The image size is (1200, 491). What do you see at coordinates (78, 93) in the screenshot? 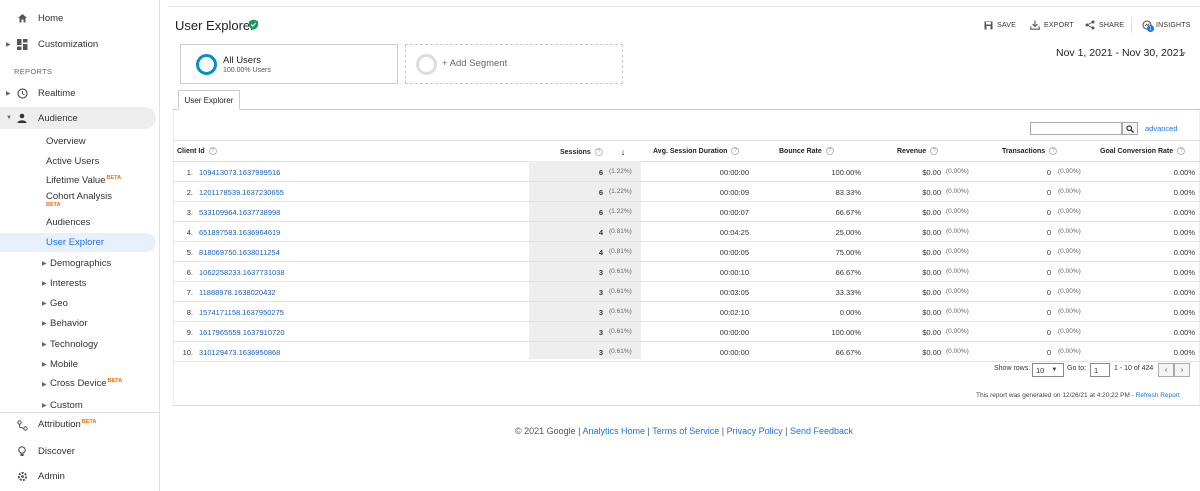
I see `nav-realtime: ▶ Realtime` at bounding box center [78, 93].